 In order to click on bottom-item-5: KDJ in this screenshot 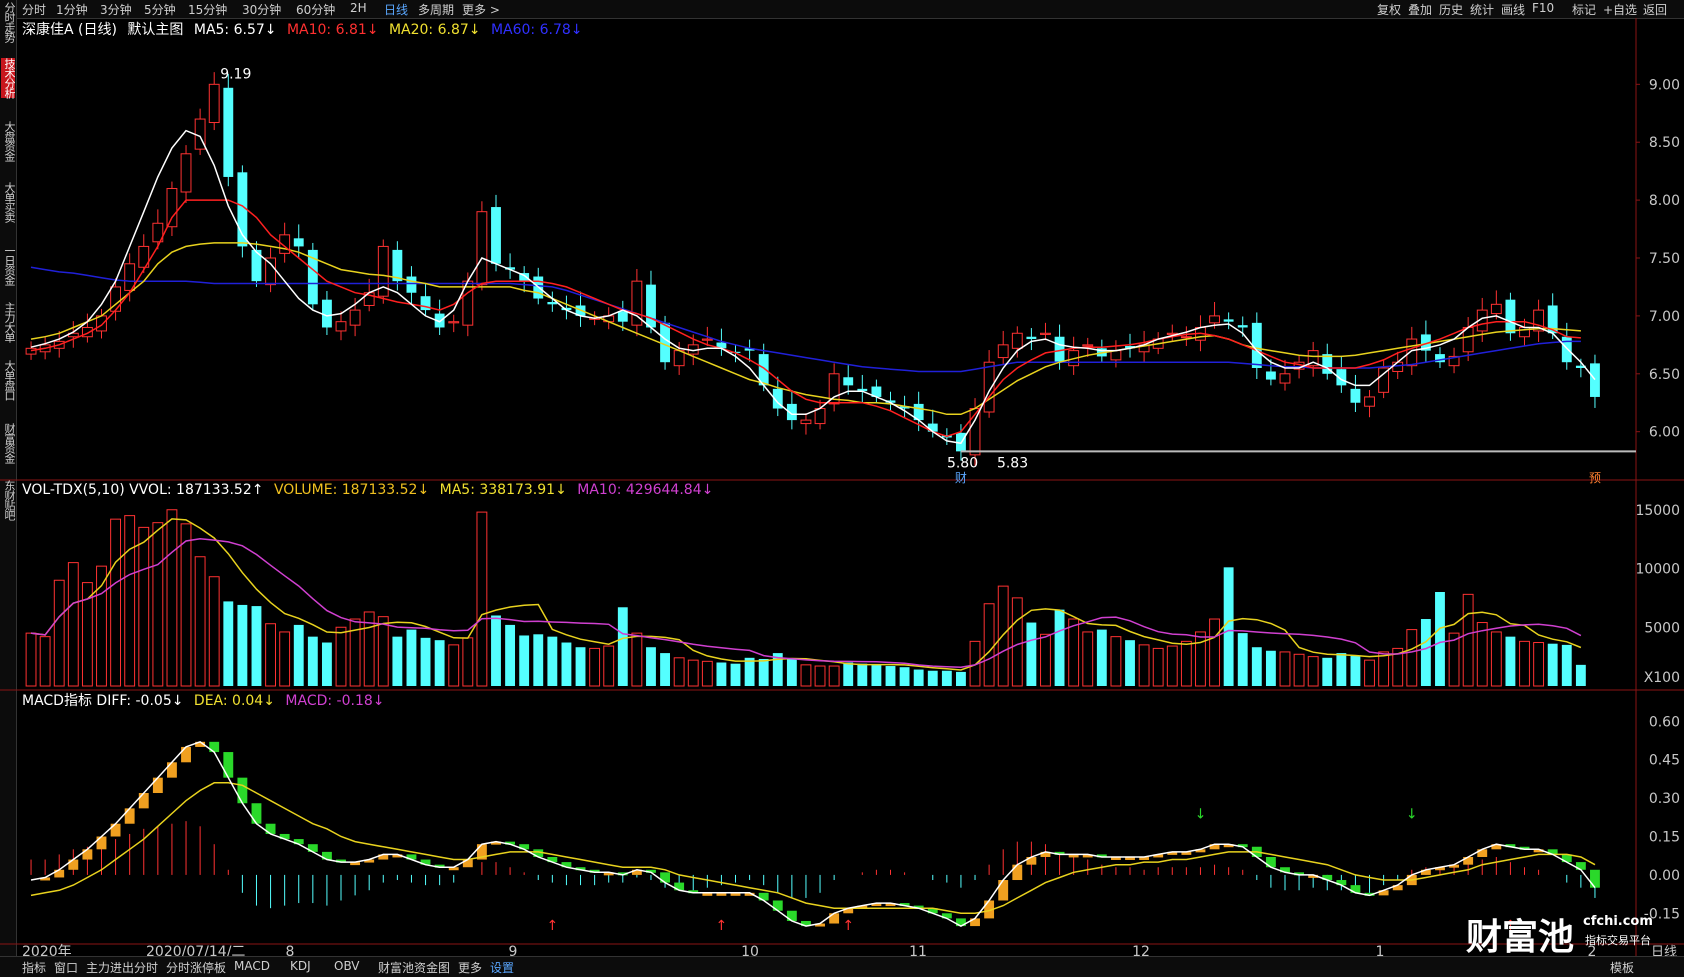, I will do `click(300, 966)`.